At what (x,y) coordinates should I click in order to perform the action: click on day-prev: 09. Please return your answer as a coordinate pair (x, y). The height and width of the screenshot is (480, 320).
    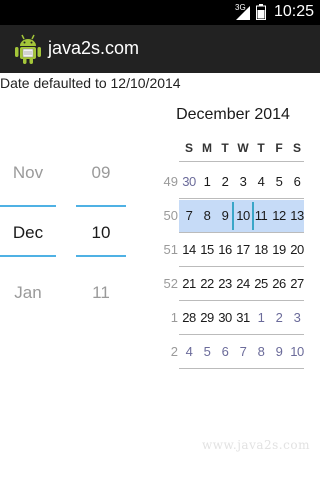
    Looking at the image, I should click on (101, 173).